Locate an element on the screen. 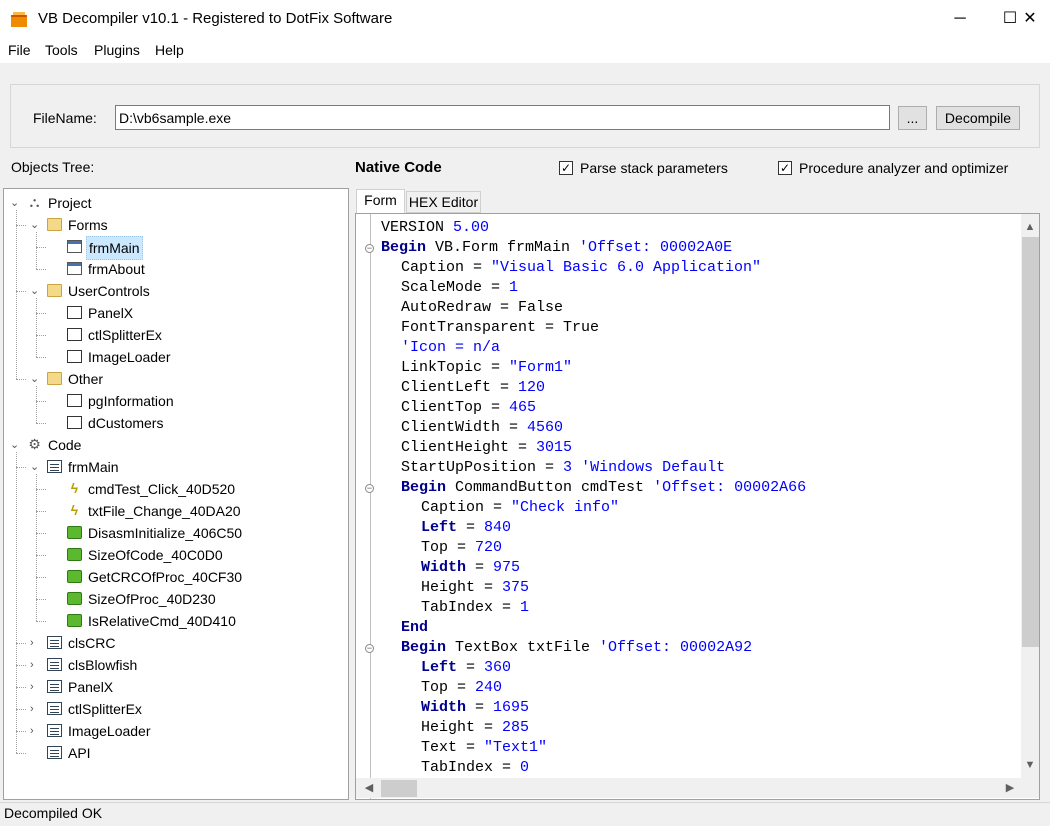  tree-node-label: Project is located at coordinates (70, 203).